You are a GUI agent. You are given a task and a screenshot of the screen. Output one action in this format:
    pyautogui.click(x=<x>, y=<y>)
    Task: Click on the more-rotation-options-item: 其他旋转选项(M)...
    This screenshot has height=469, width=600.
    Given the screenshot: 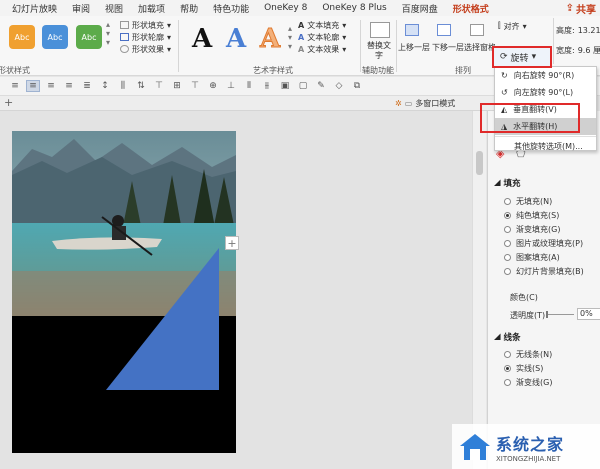 What is the action you would take?
    pyautogui.click(x=545, y=146)
    